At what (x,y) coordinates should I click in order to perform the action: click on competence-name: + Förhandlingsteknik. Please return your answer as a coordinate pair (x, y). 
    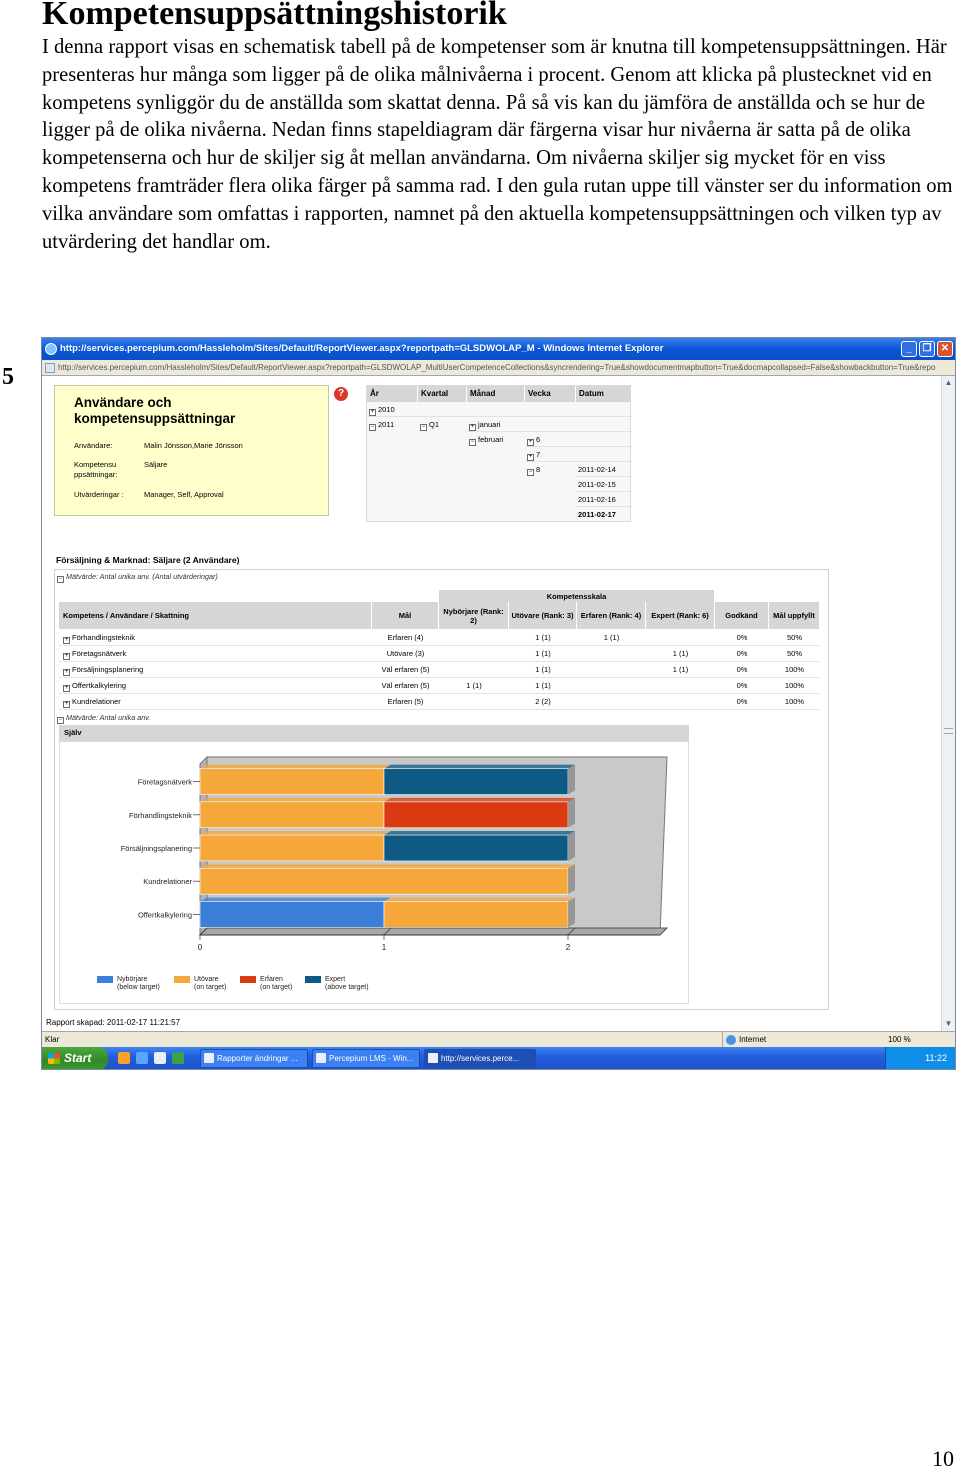
    Looking at the image, I should click on (215, 638).